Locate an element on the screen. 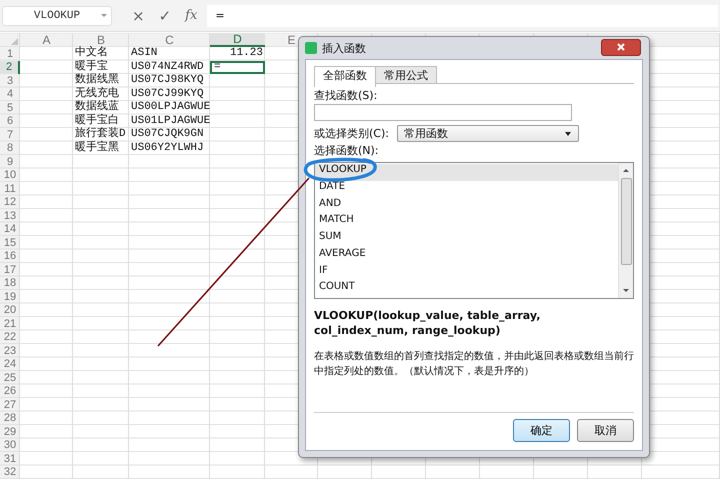  table-cell-text: US00LPJAGWUE is located at coordinates (170, 107).